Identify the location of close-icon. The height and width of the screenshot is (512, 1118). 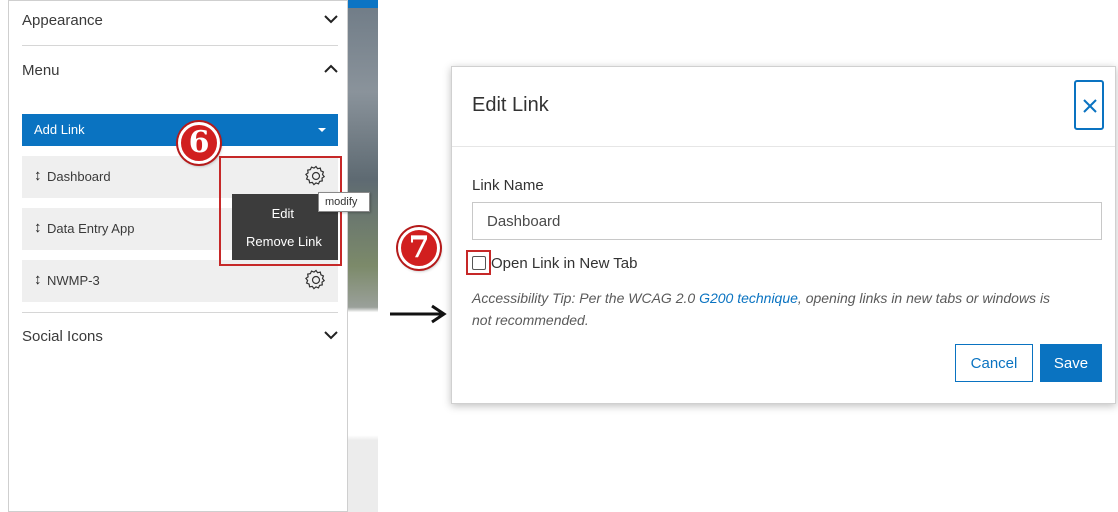
(1090, 106).